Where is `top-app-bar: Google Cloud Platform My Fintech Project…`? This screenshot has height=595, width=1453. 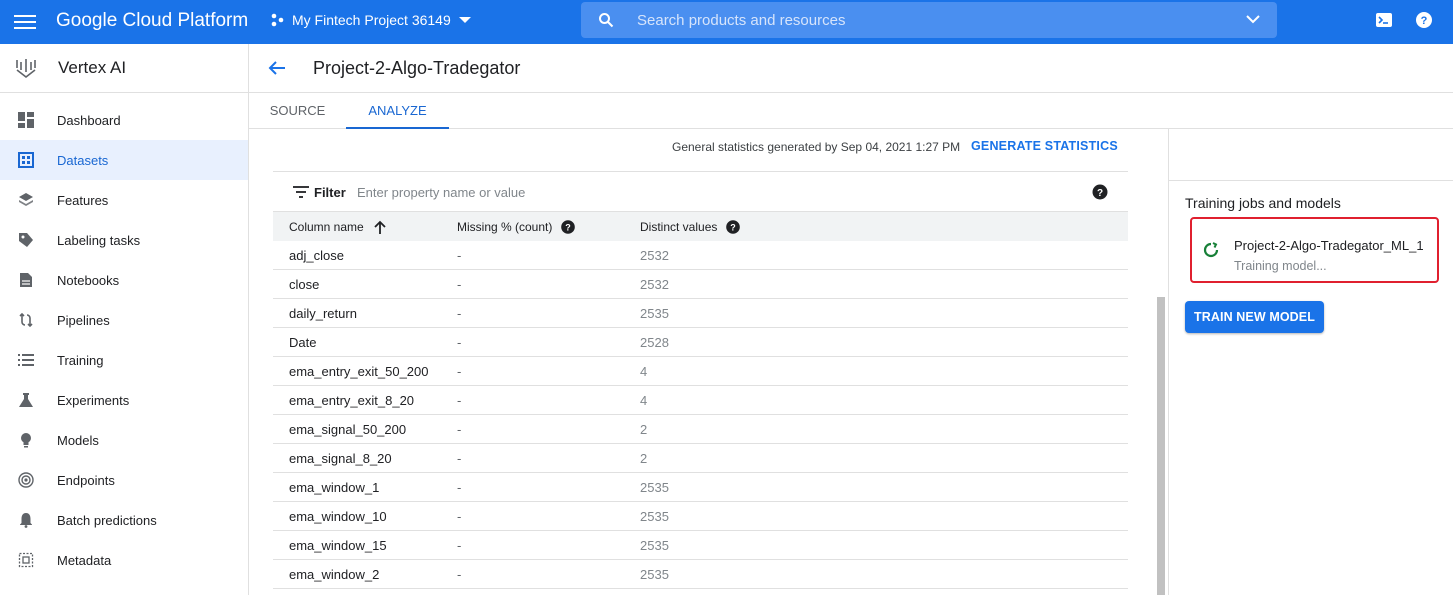 top-app-bar: Google Cloud Platform My Fintech Project… is located at coordinates (726, 22).